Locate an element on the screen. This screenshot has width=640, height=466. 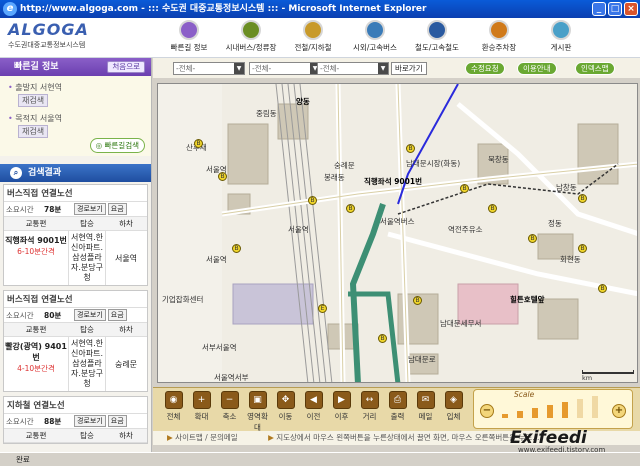
tool-zoom-out: − 축소 is located at coordinates (229, 406).